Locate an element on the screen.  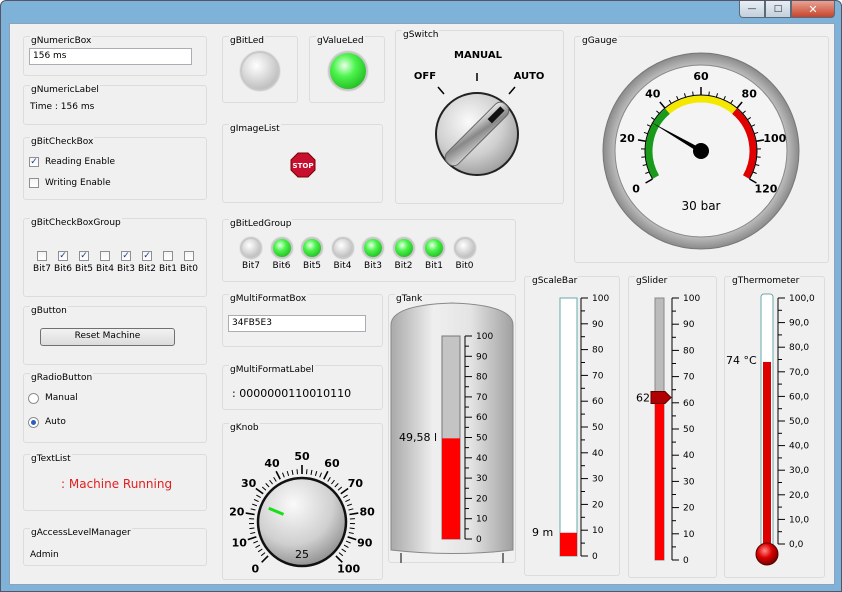
bit-led-label: Bit2 is located at coordinates (403, 266).